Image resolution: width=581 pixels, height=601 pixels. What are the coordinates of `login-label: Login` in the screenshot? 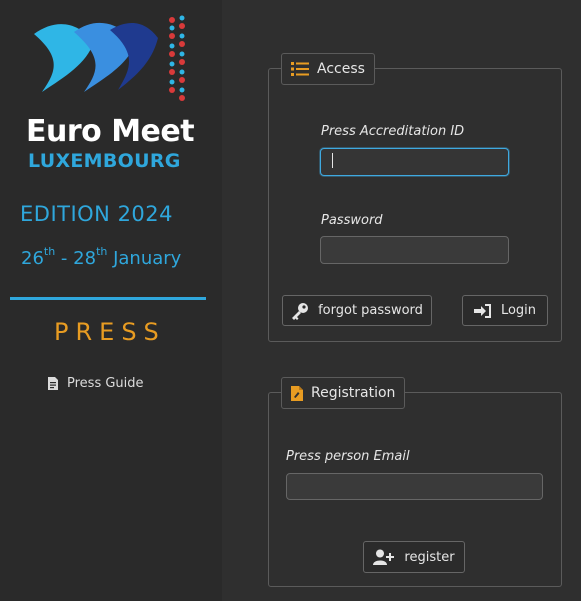 It's located at (518, 310).